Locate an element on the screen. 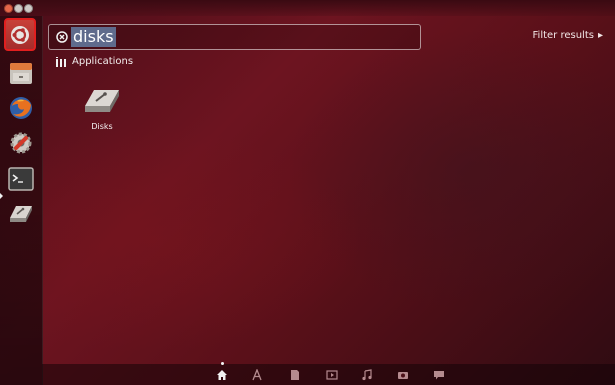  launcher-system-settings-button is located at coordinates (21, 143).